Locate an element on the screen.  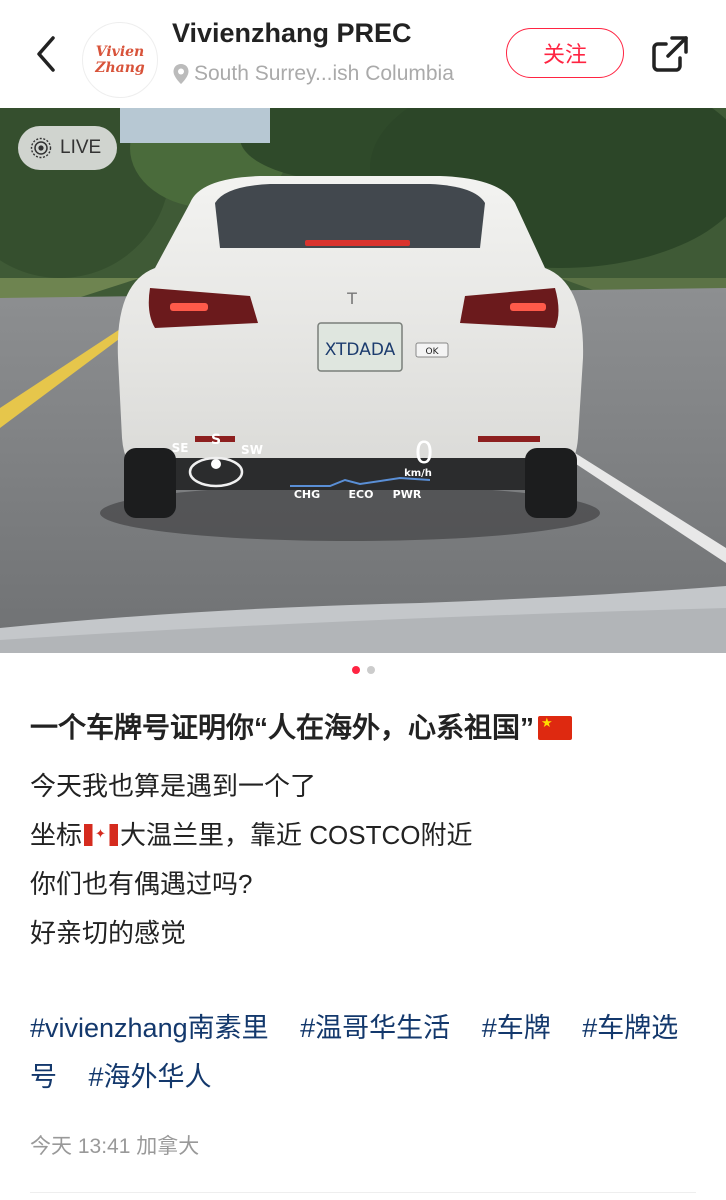
location-pin-icon is located at coordinates (181, 74).